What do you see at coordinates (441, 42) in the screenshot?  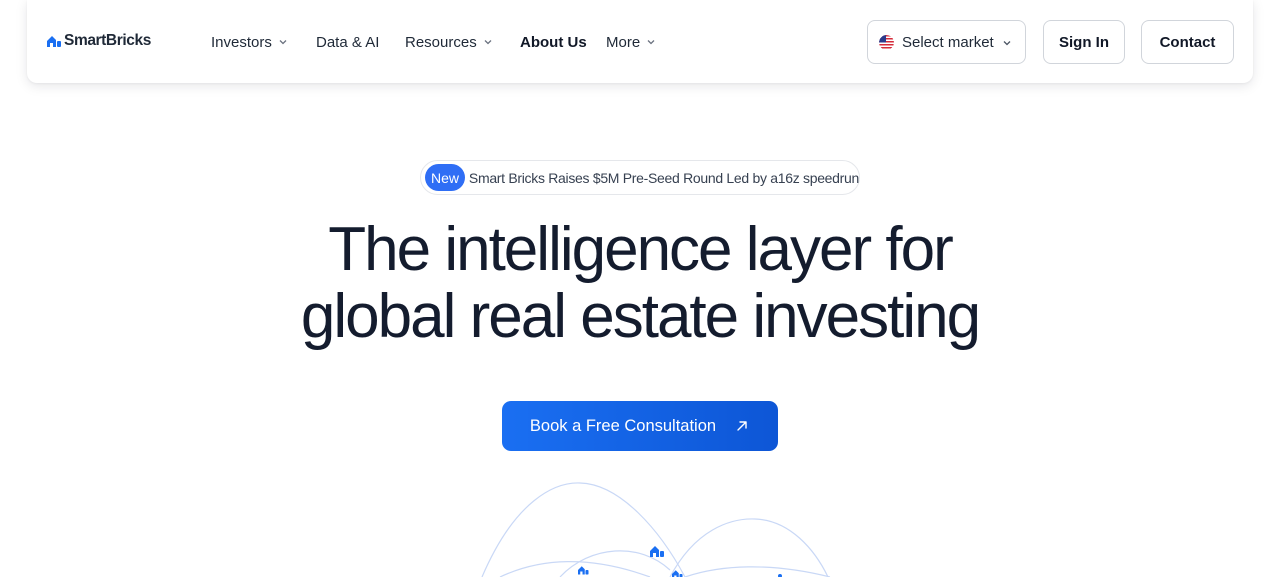 I see `nav-resources-label: Resources` at bounding box center [441, 42].